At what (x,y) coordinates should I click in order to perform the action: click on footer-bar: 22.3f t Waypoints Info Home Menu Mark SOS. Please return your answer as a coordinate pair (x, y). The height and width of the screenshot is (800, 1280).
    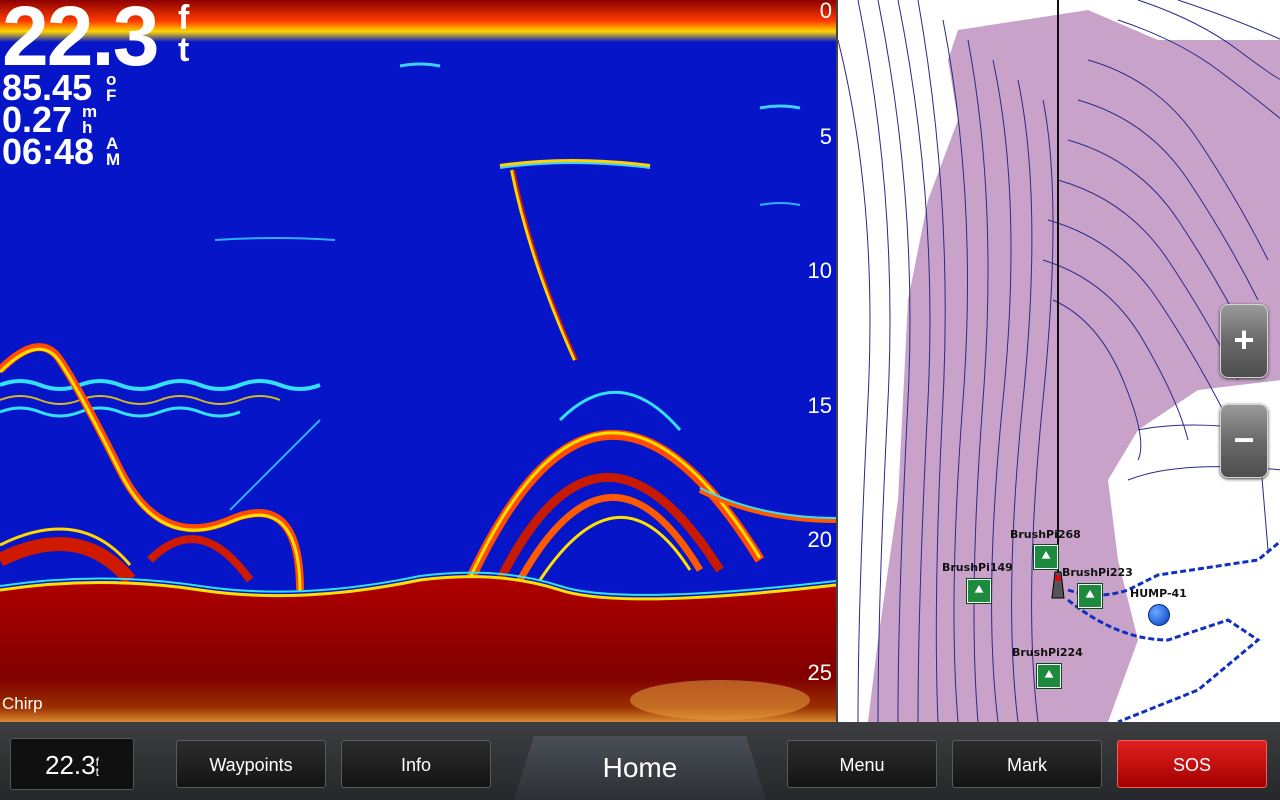
    Looking at the image, I should click on (640, 761).